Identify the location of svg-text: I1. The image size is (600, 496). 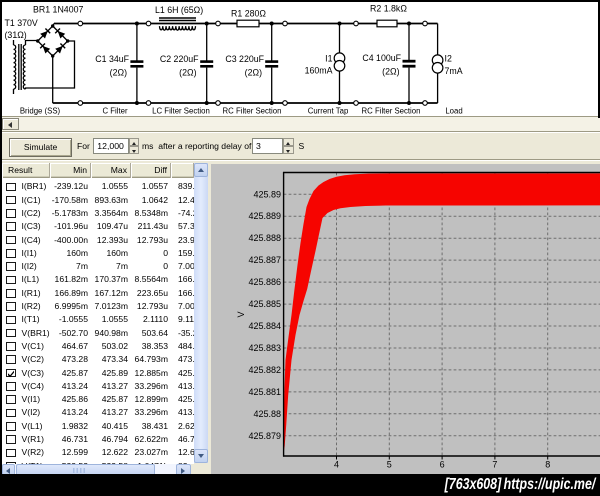
(328, 59).